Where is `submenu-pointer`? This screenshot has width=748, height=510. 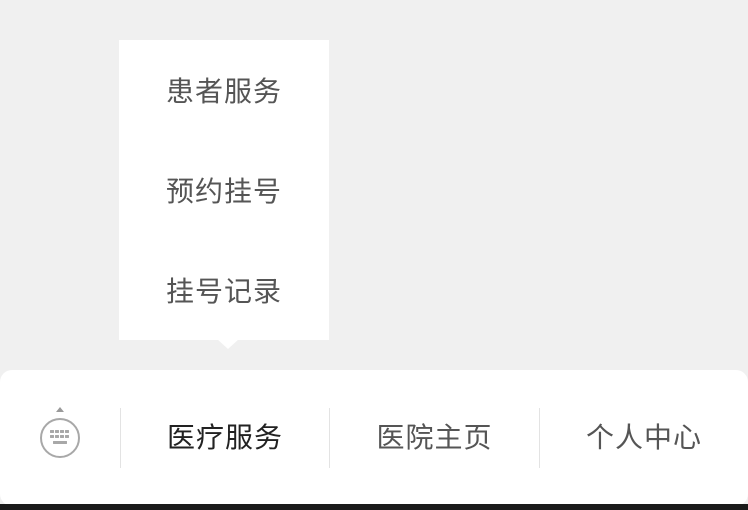 submenu-pointer is located at coordinates (228, 344).